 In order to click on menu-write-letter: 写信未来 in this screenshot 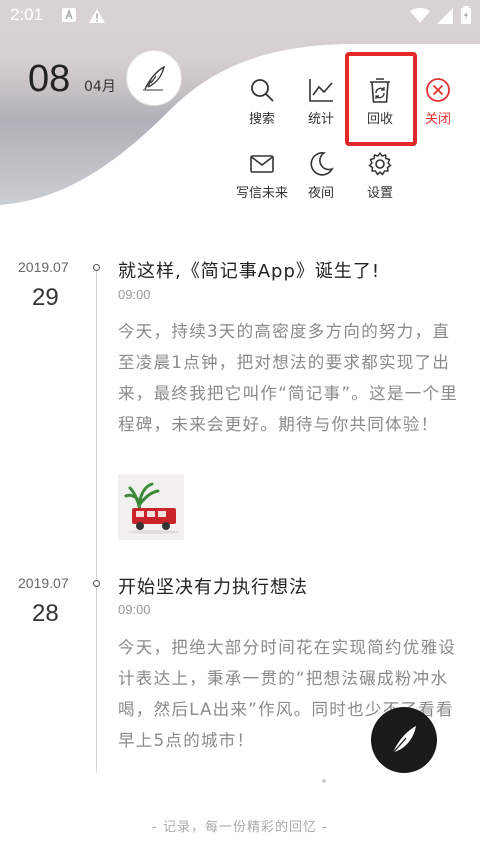, I will do `click(262, 175)`.